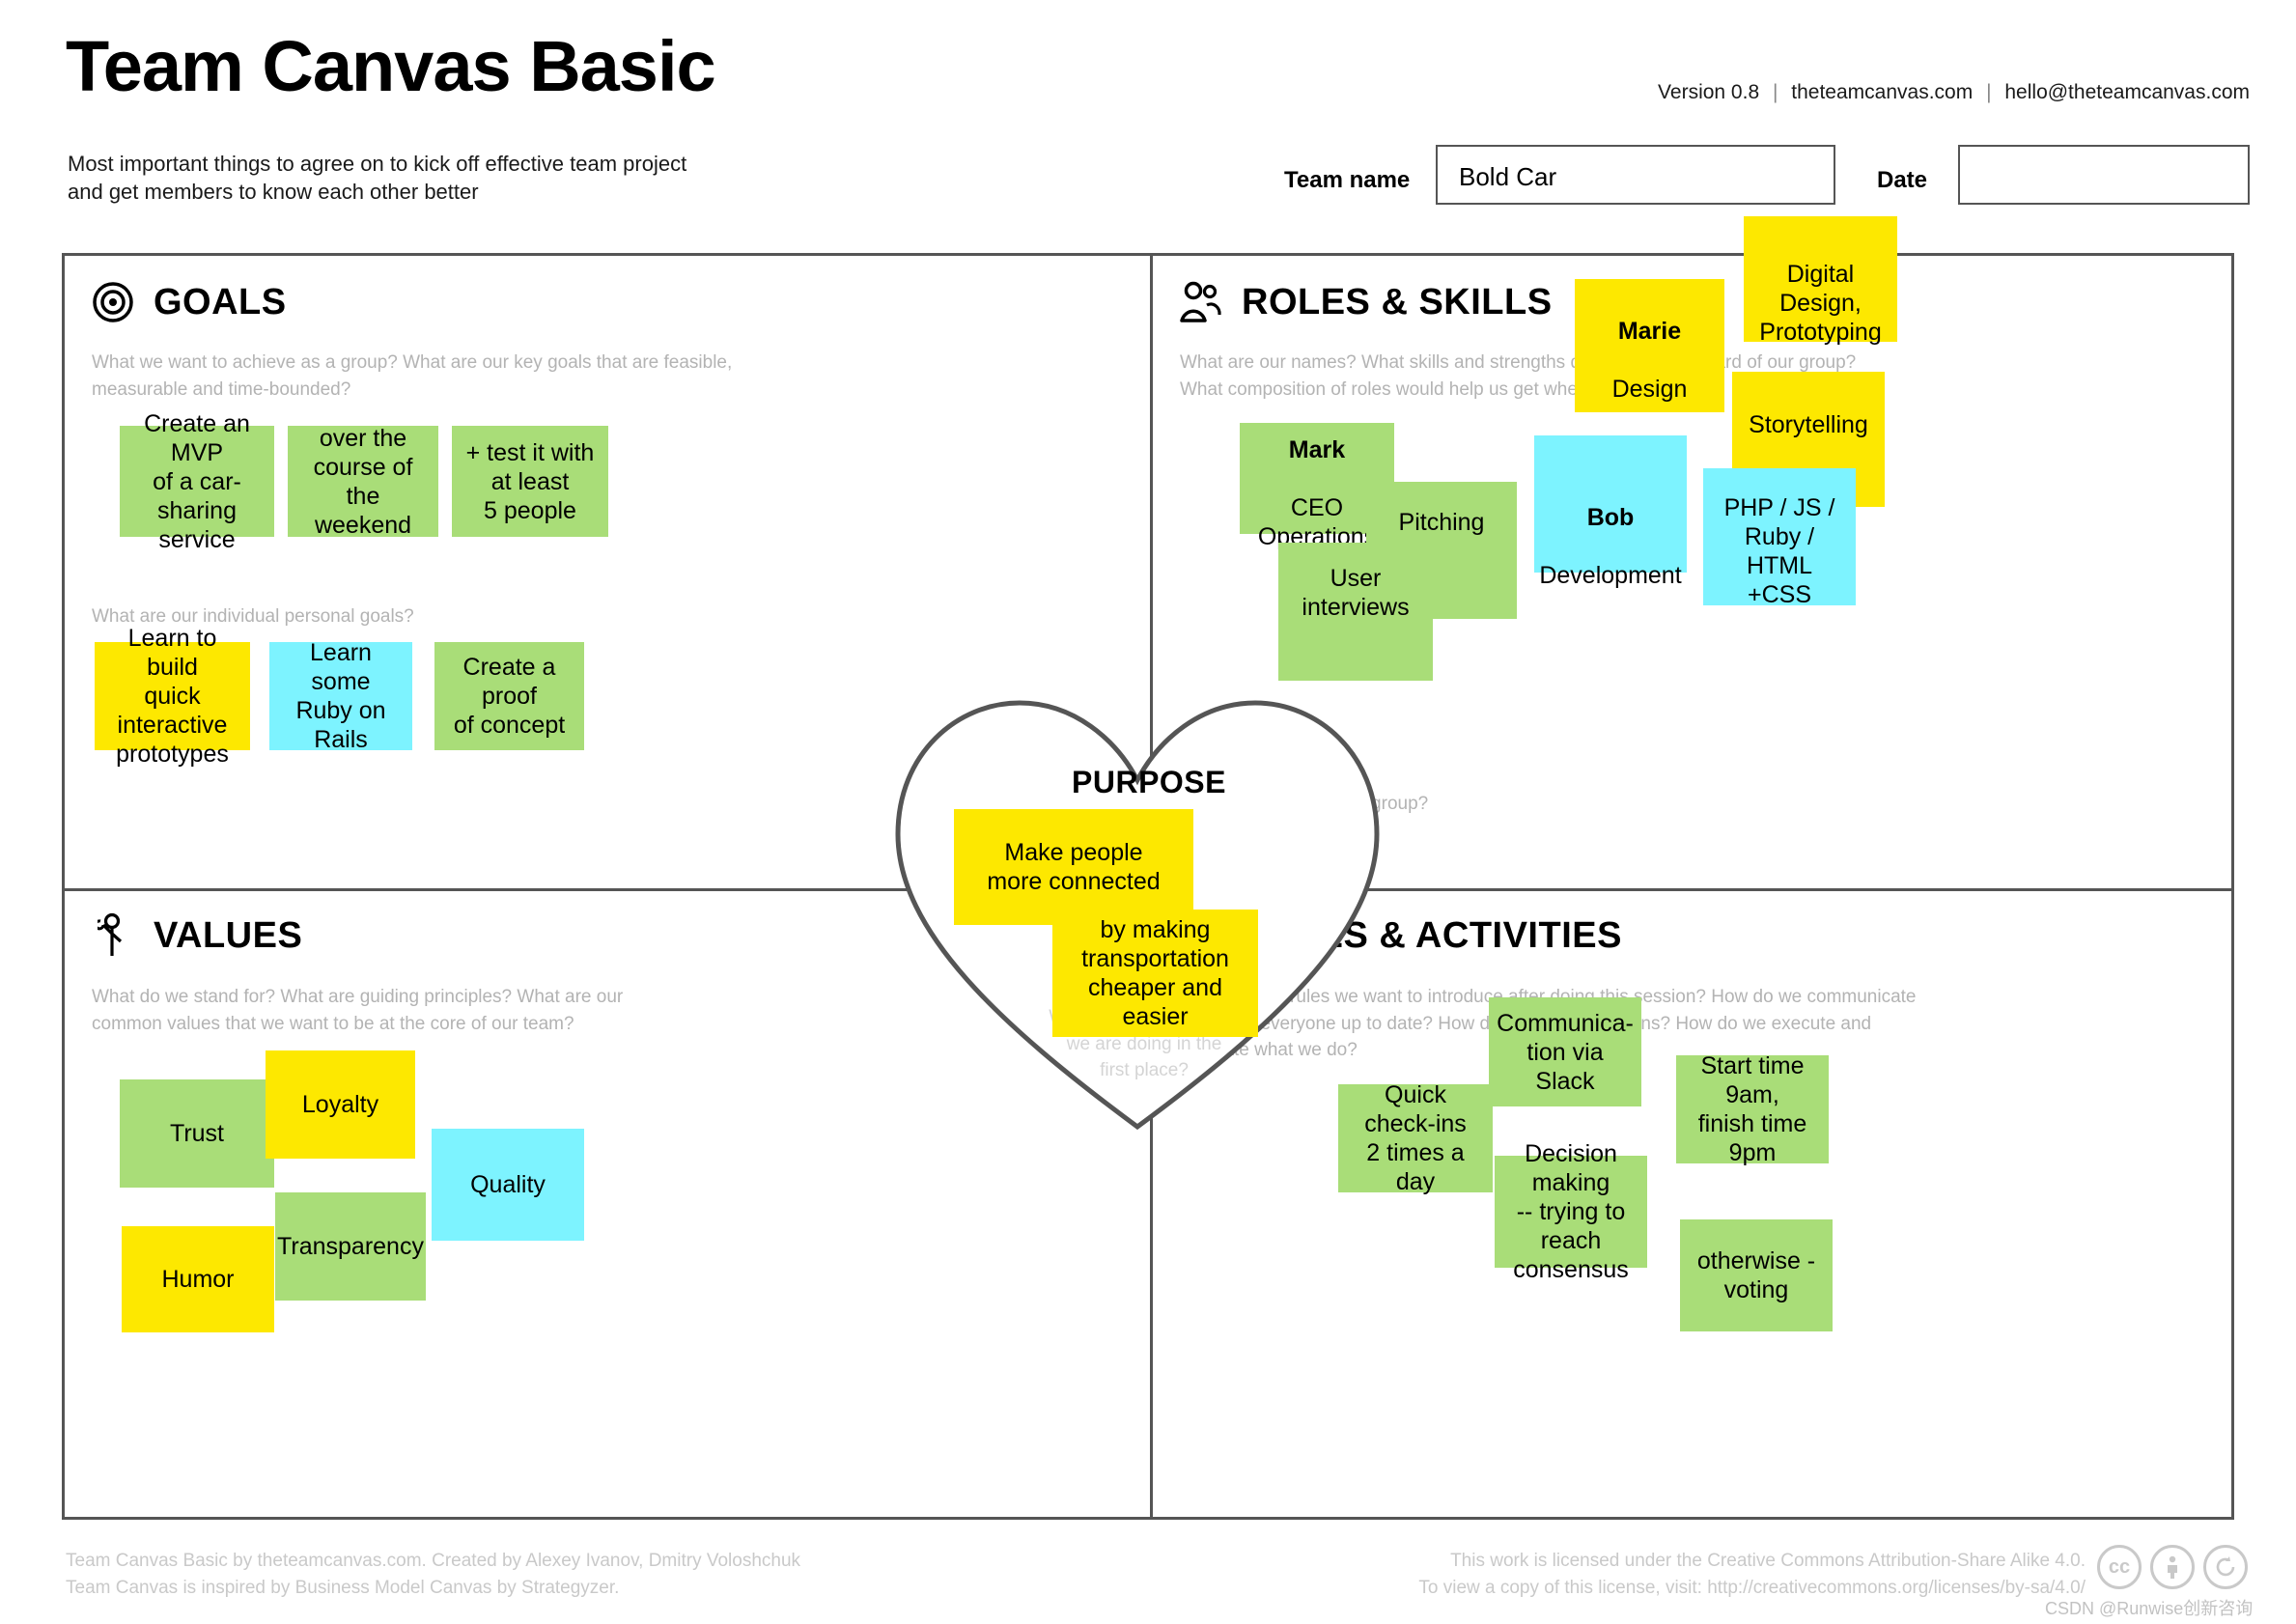 This screenshot has height=1624, width=2296. I want to click on note-purpose-1: Make people more connected, so click(1073, 867).